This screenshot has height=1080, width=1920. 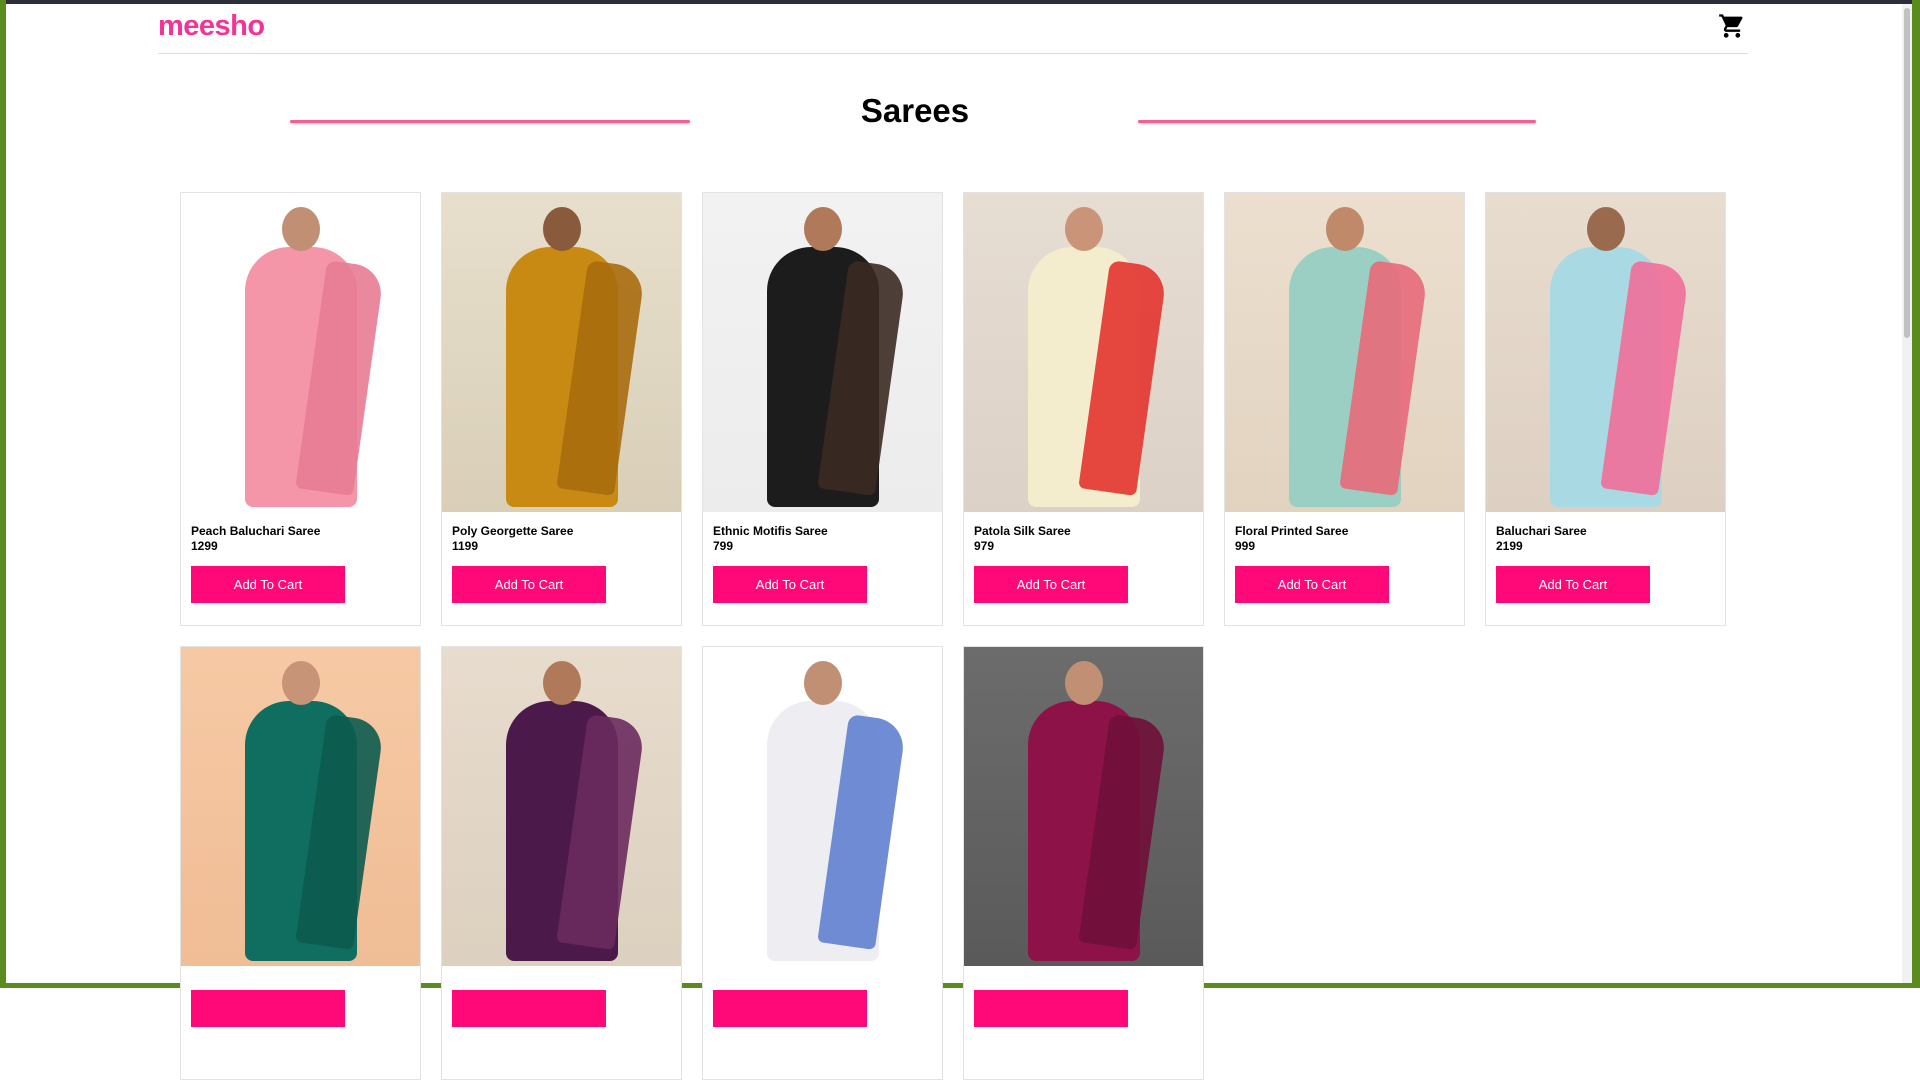 I want to click on window-left-border, so click(x=3, y=494).